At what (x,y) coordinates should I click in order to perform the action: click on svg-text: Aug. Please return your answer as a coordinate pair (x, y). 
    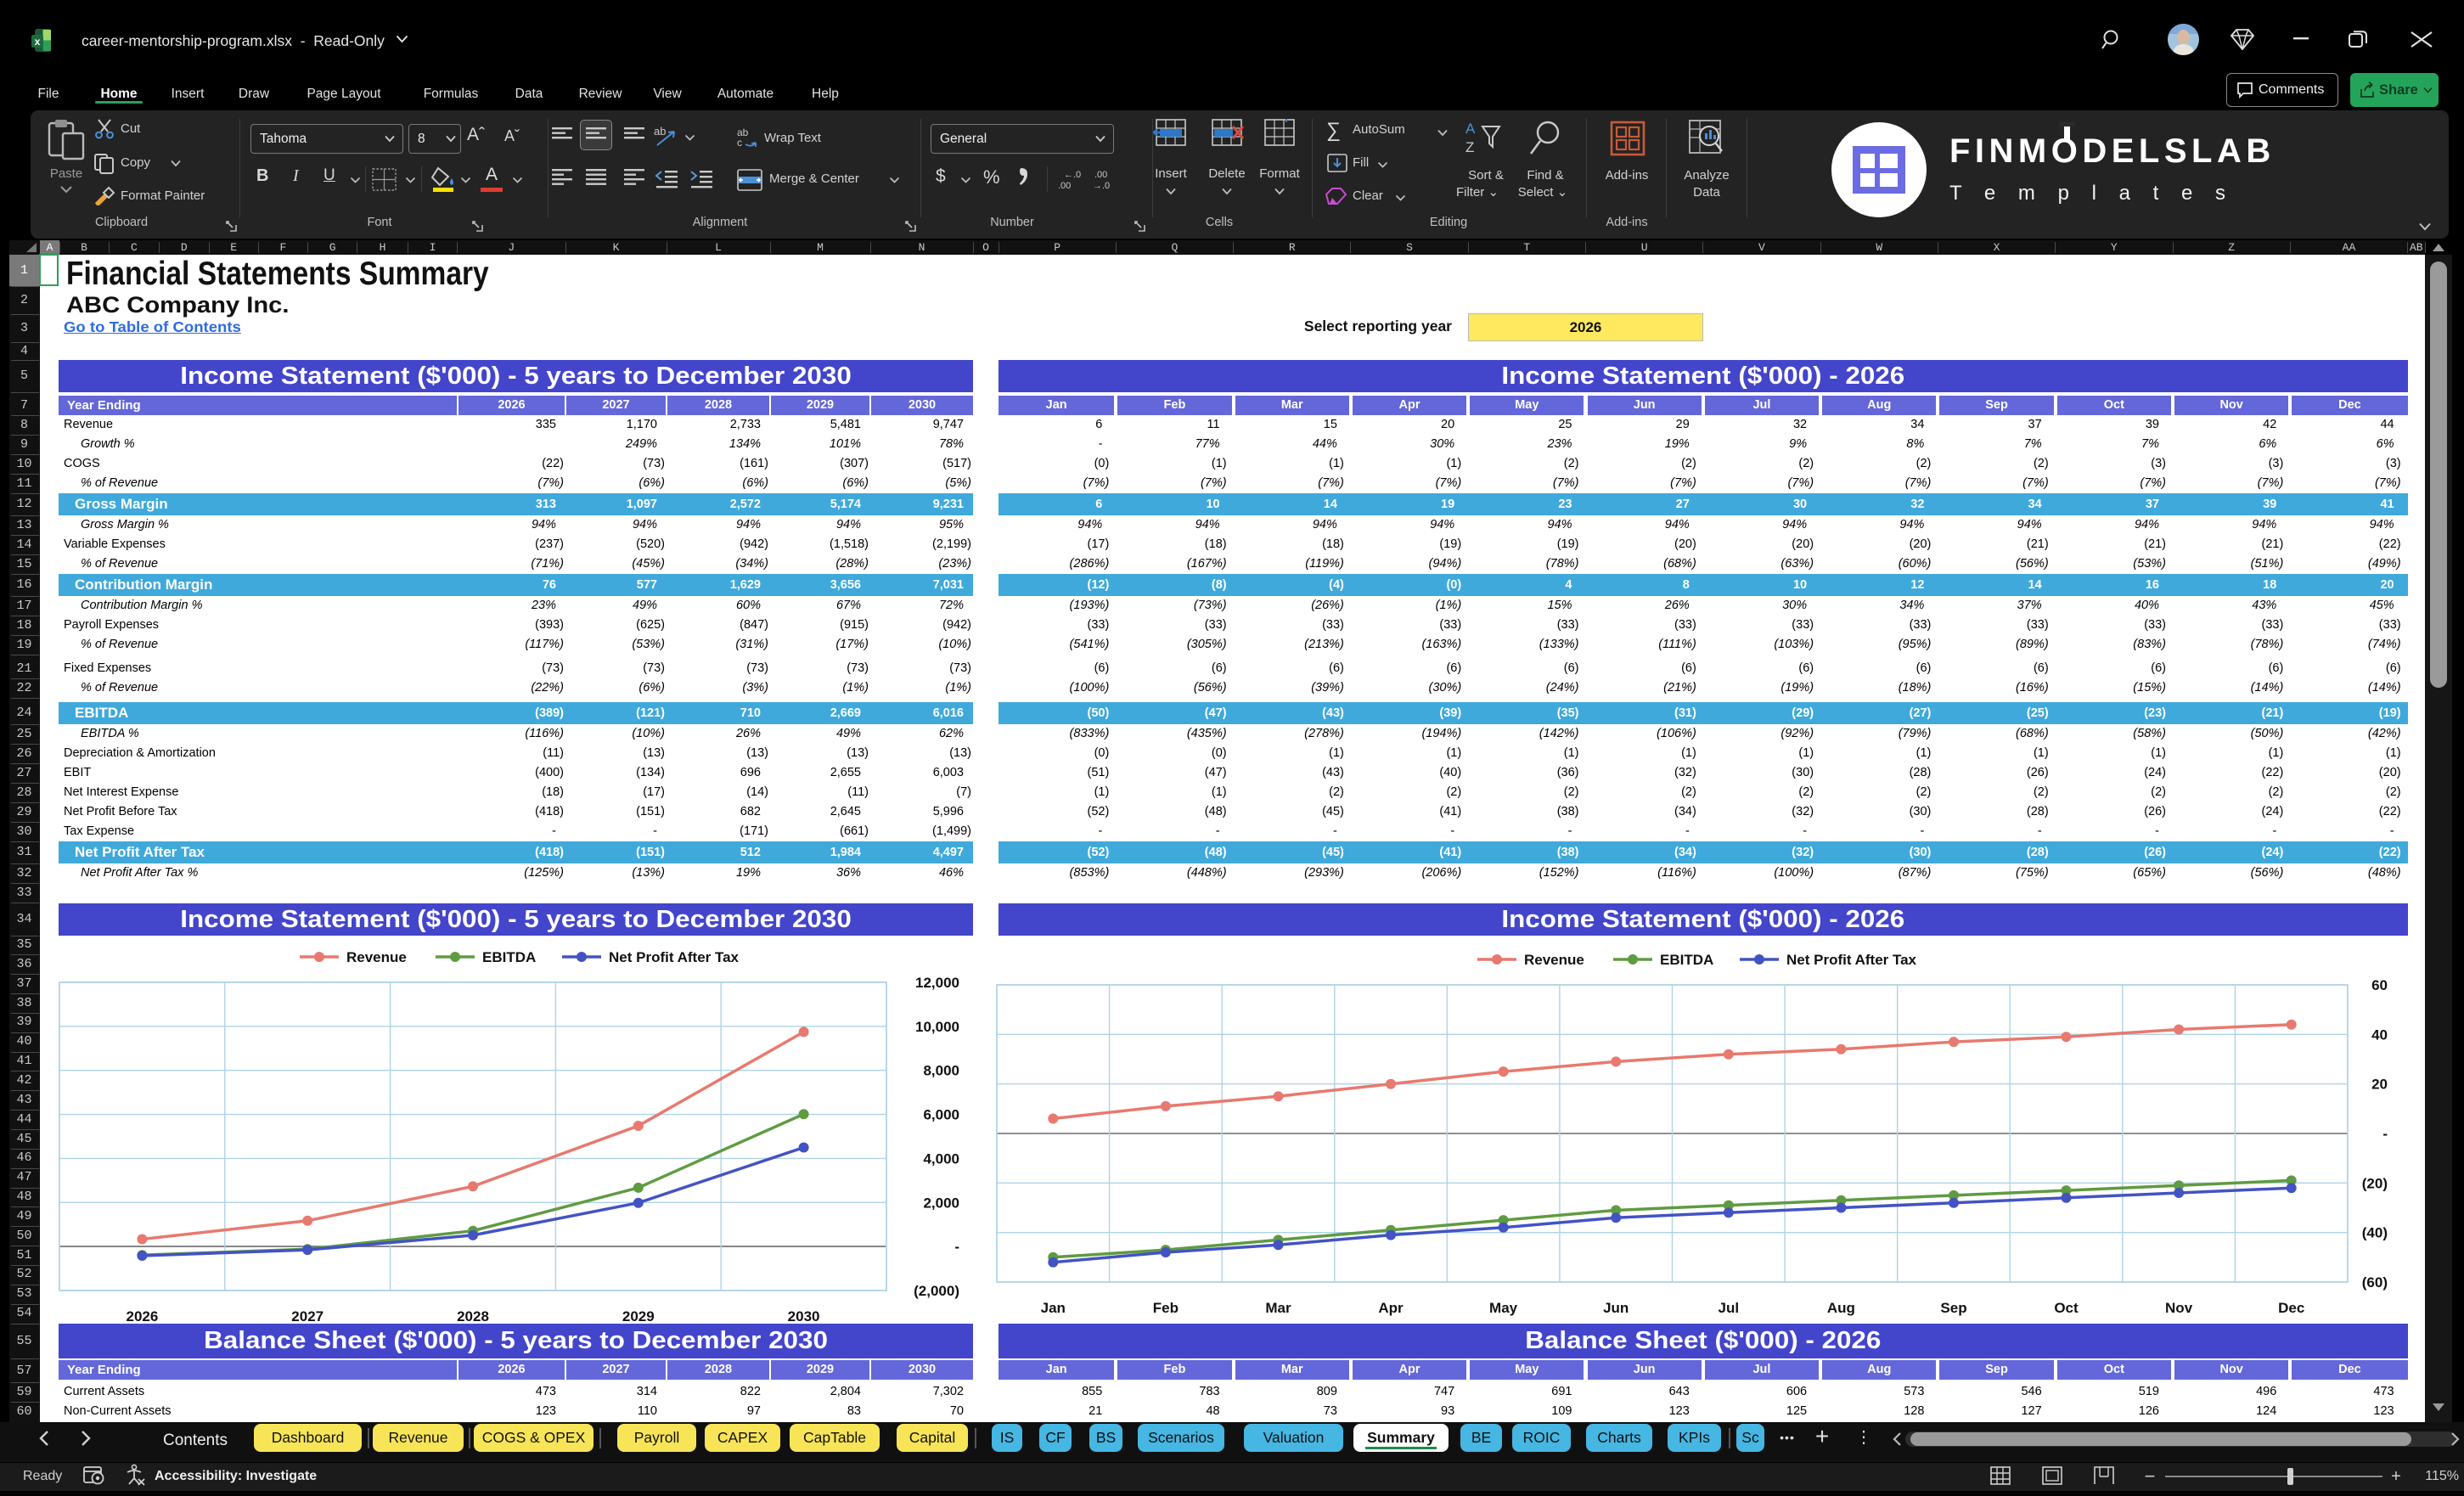
    Looking at the image, I should click on (1841, 1308).